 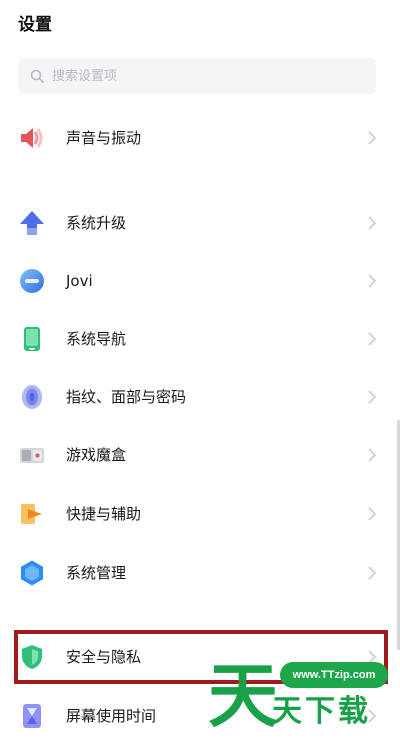 I want to click on settings-item-label: 游戏魔盒, so click(x=96, y=455).